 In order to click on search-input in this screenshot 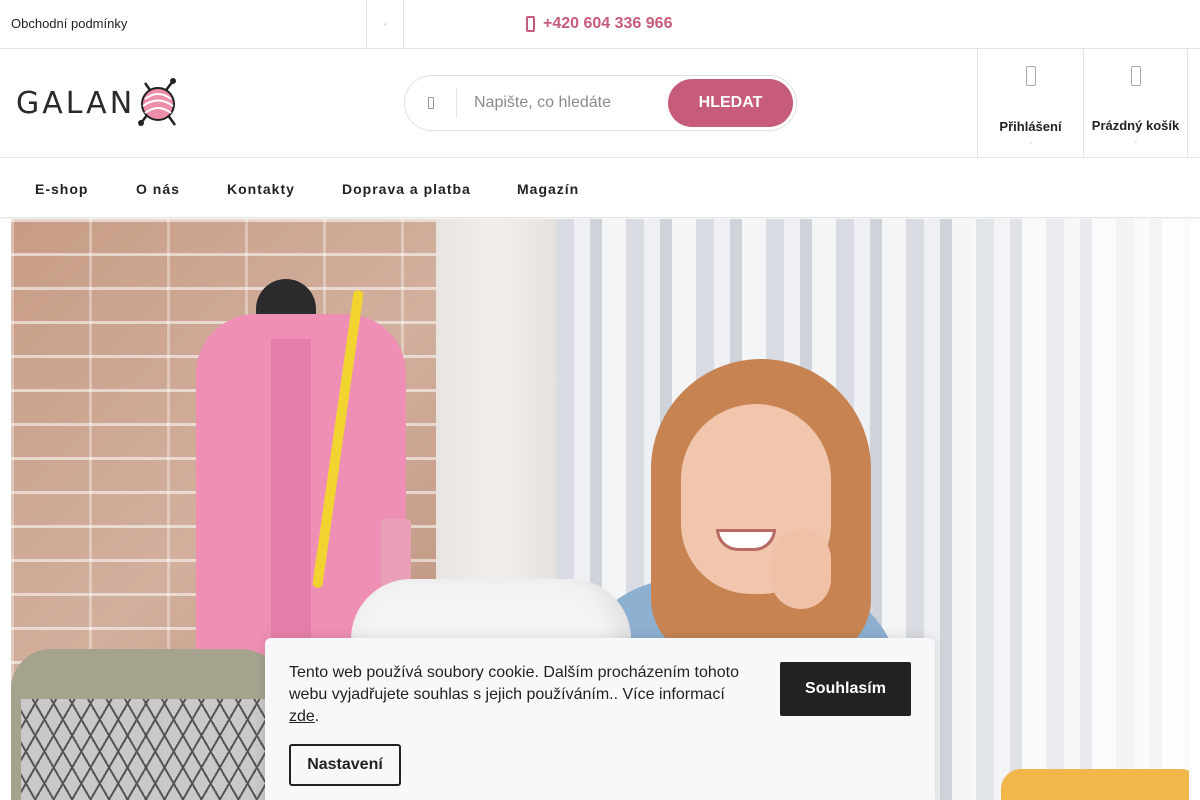, I will do `click(559, 103)`.